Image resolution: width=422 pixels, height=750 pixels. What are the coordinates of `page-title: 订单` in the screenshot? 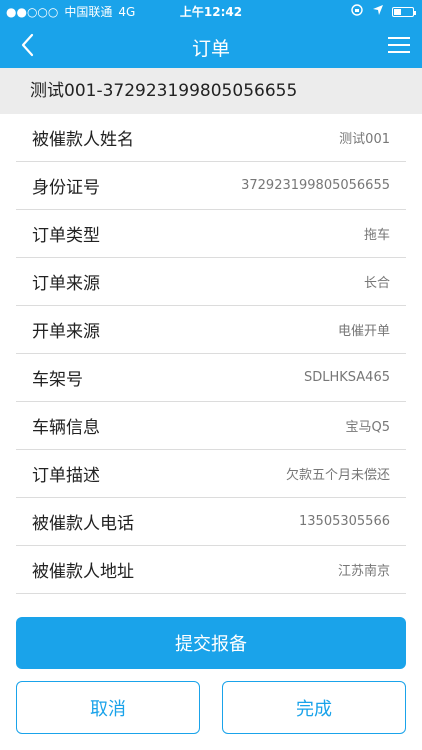 It's located at (210, 49).